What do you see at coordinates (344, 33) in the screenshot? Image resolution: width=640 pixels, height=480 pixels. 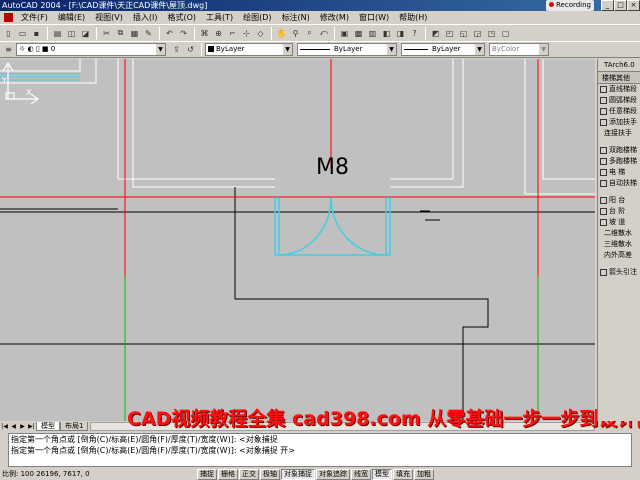 I see `properties-icon: ▣` at bounding box center [344, 33].